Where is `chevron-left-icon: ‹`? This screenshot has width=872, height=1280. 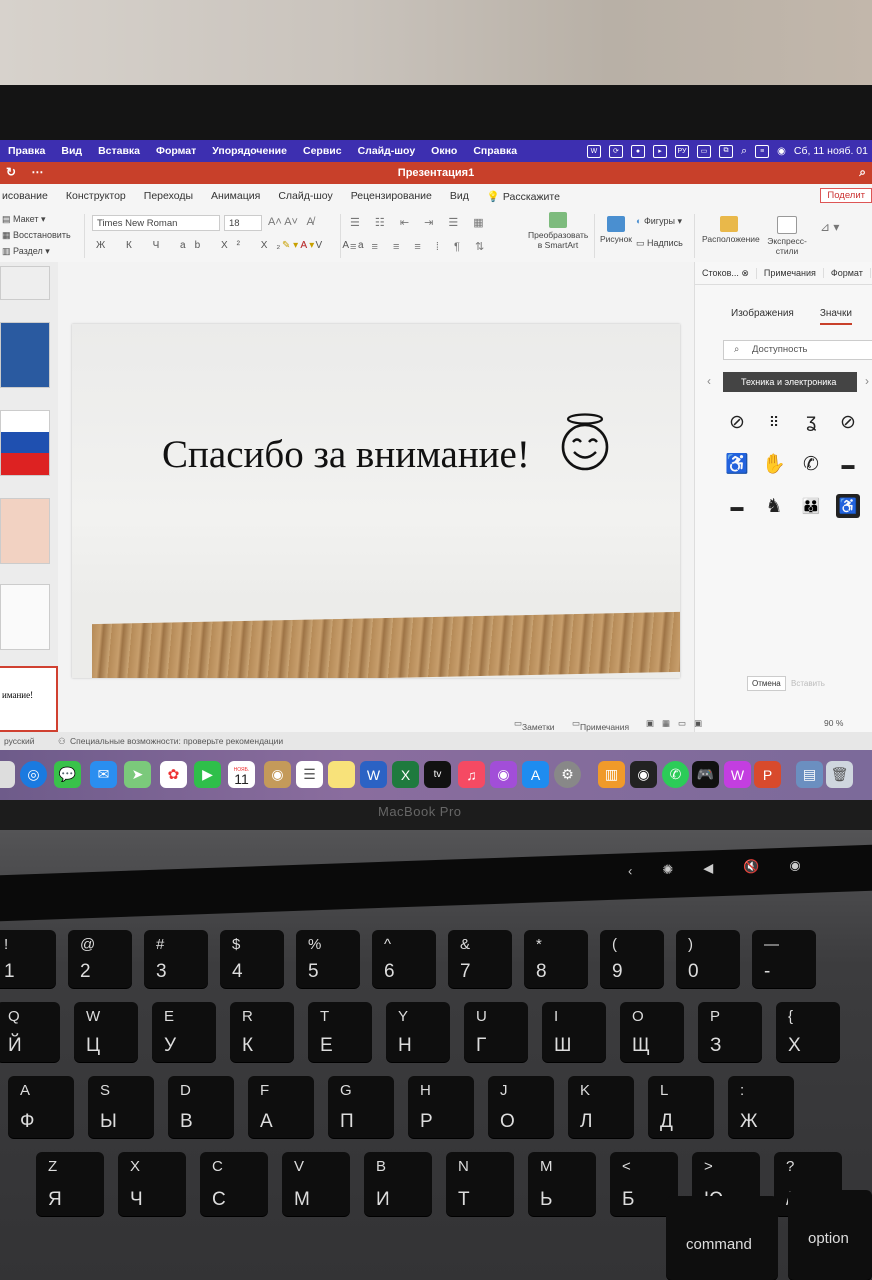 chevron-left-icon: ‹ is located at coordinates (709, 381).